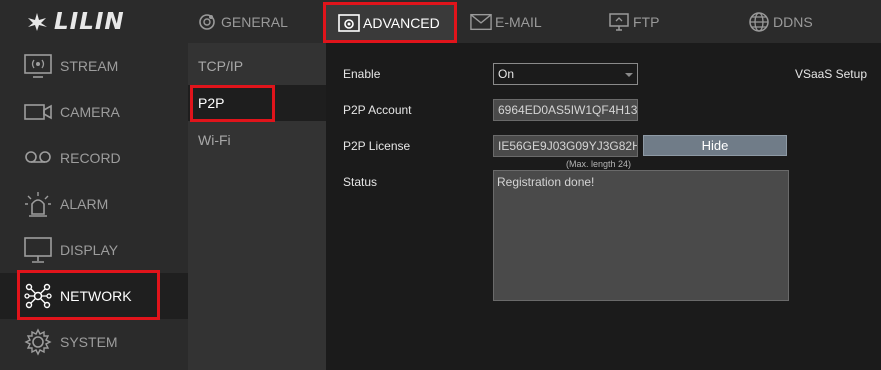  I want to click on sidebar-item-label: CAMERA, so click(90, 112).